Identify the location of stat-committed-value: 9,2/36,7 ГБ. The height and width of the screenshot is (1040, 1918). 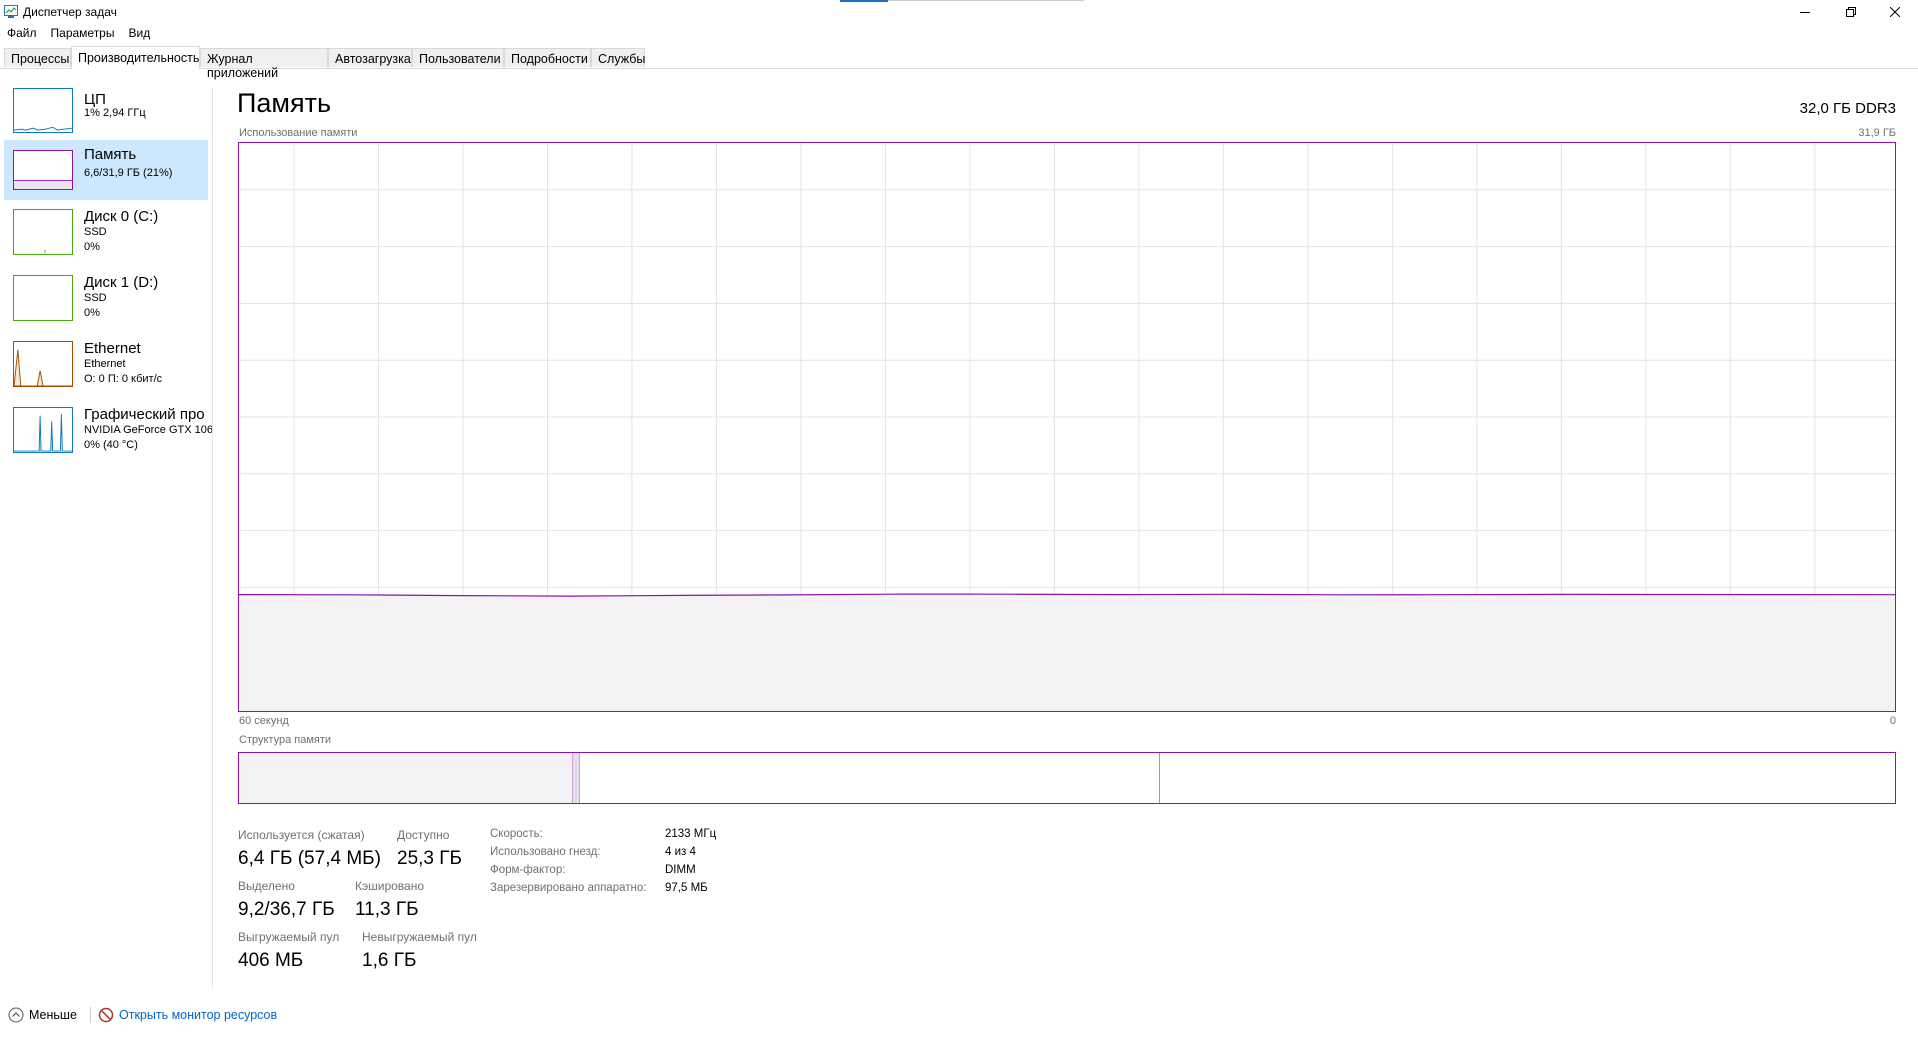
(286, 909).